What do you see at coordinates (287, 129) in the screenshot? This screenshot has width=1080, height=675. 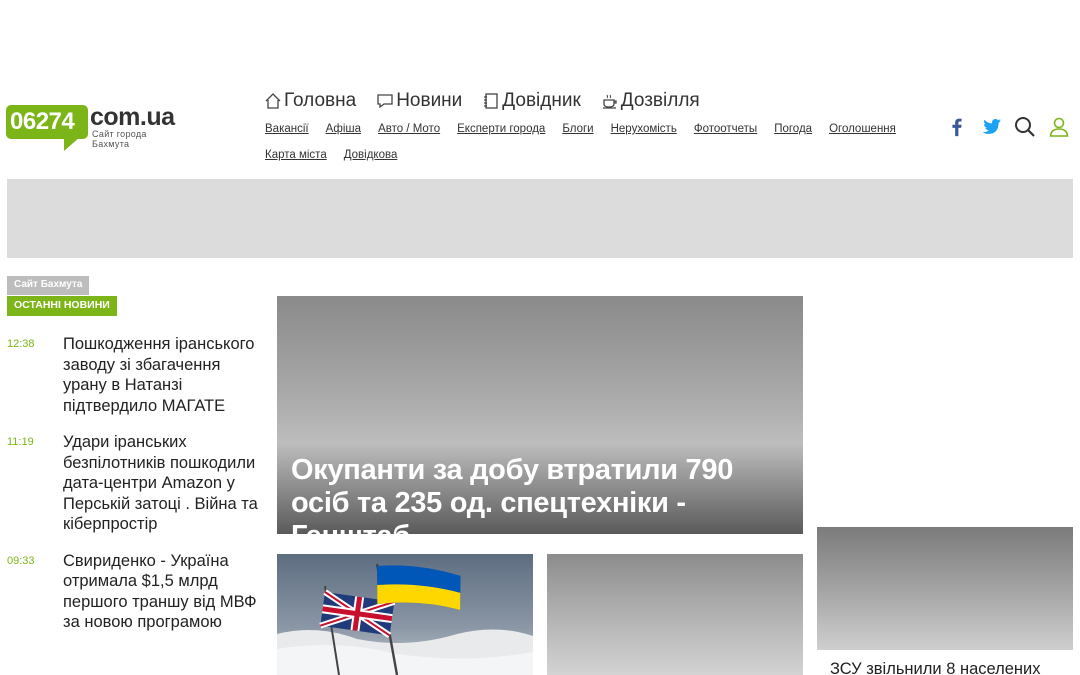 I see `subnav-vacancies: Вакансії` at bounding box center [287, 129].